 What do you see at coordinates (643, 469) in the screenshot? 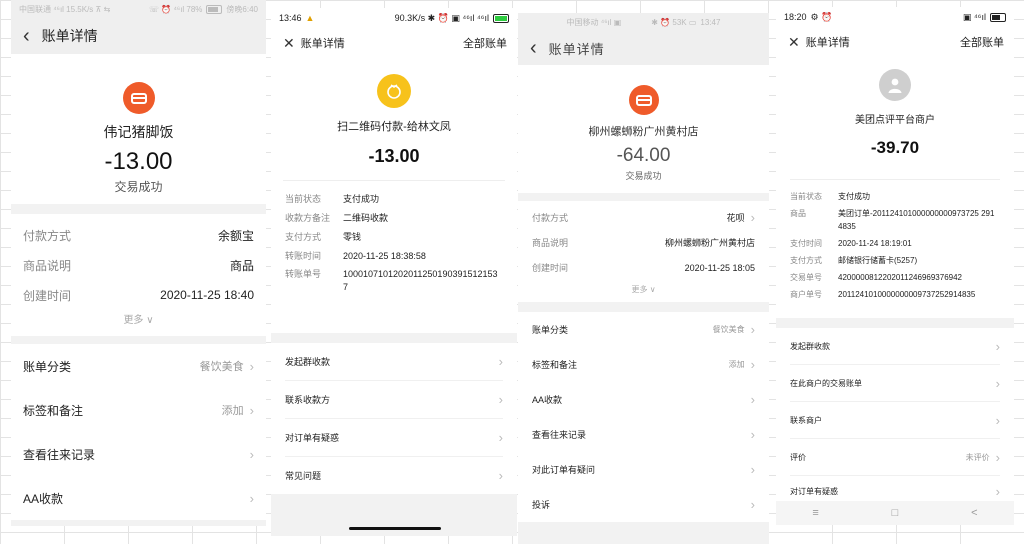
I see `action-row-order-question: 对此订单有疑问 ›` at bounding box center [643, 469].